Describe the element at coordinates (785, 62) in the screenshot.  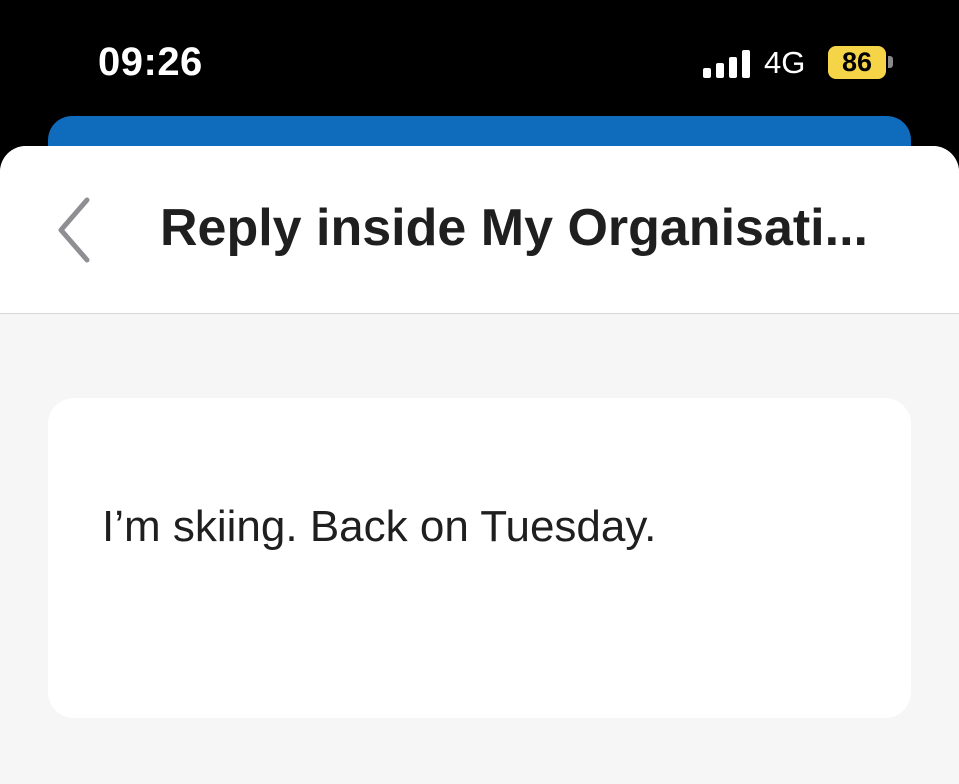
I see `network-type: 4G` at that location.